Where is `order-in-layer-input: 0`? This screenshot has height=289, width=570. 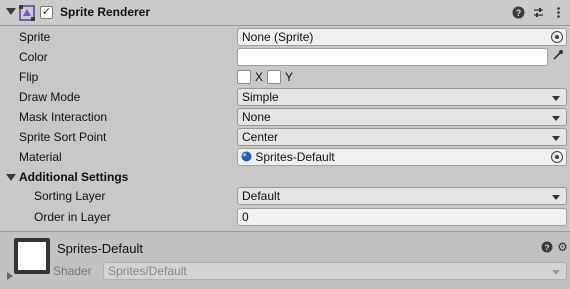 order-in-layer-input: 0 is located at coordinates (402, 217).